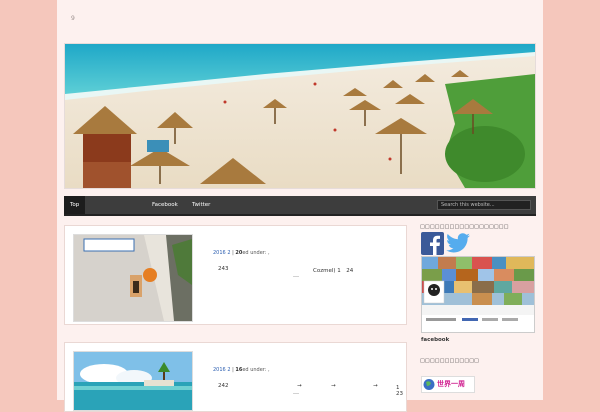  What do you see at coordinates (458, 243) in the screenshot?
I see `twitter-icon` at bounding box center [458, 243].